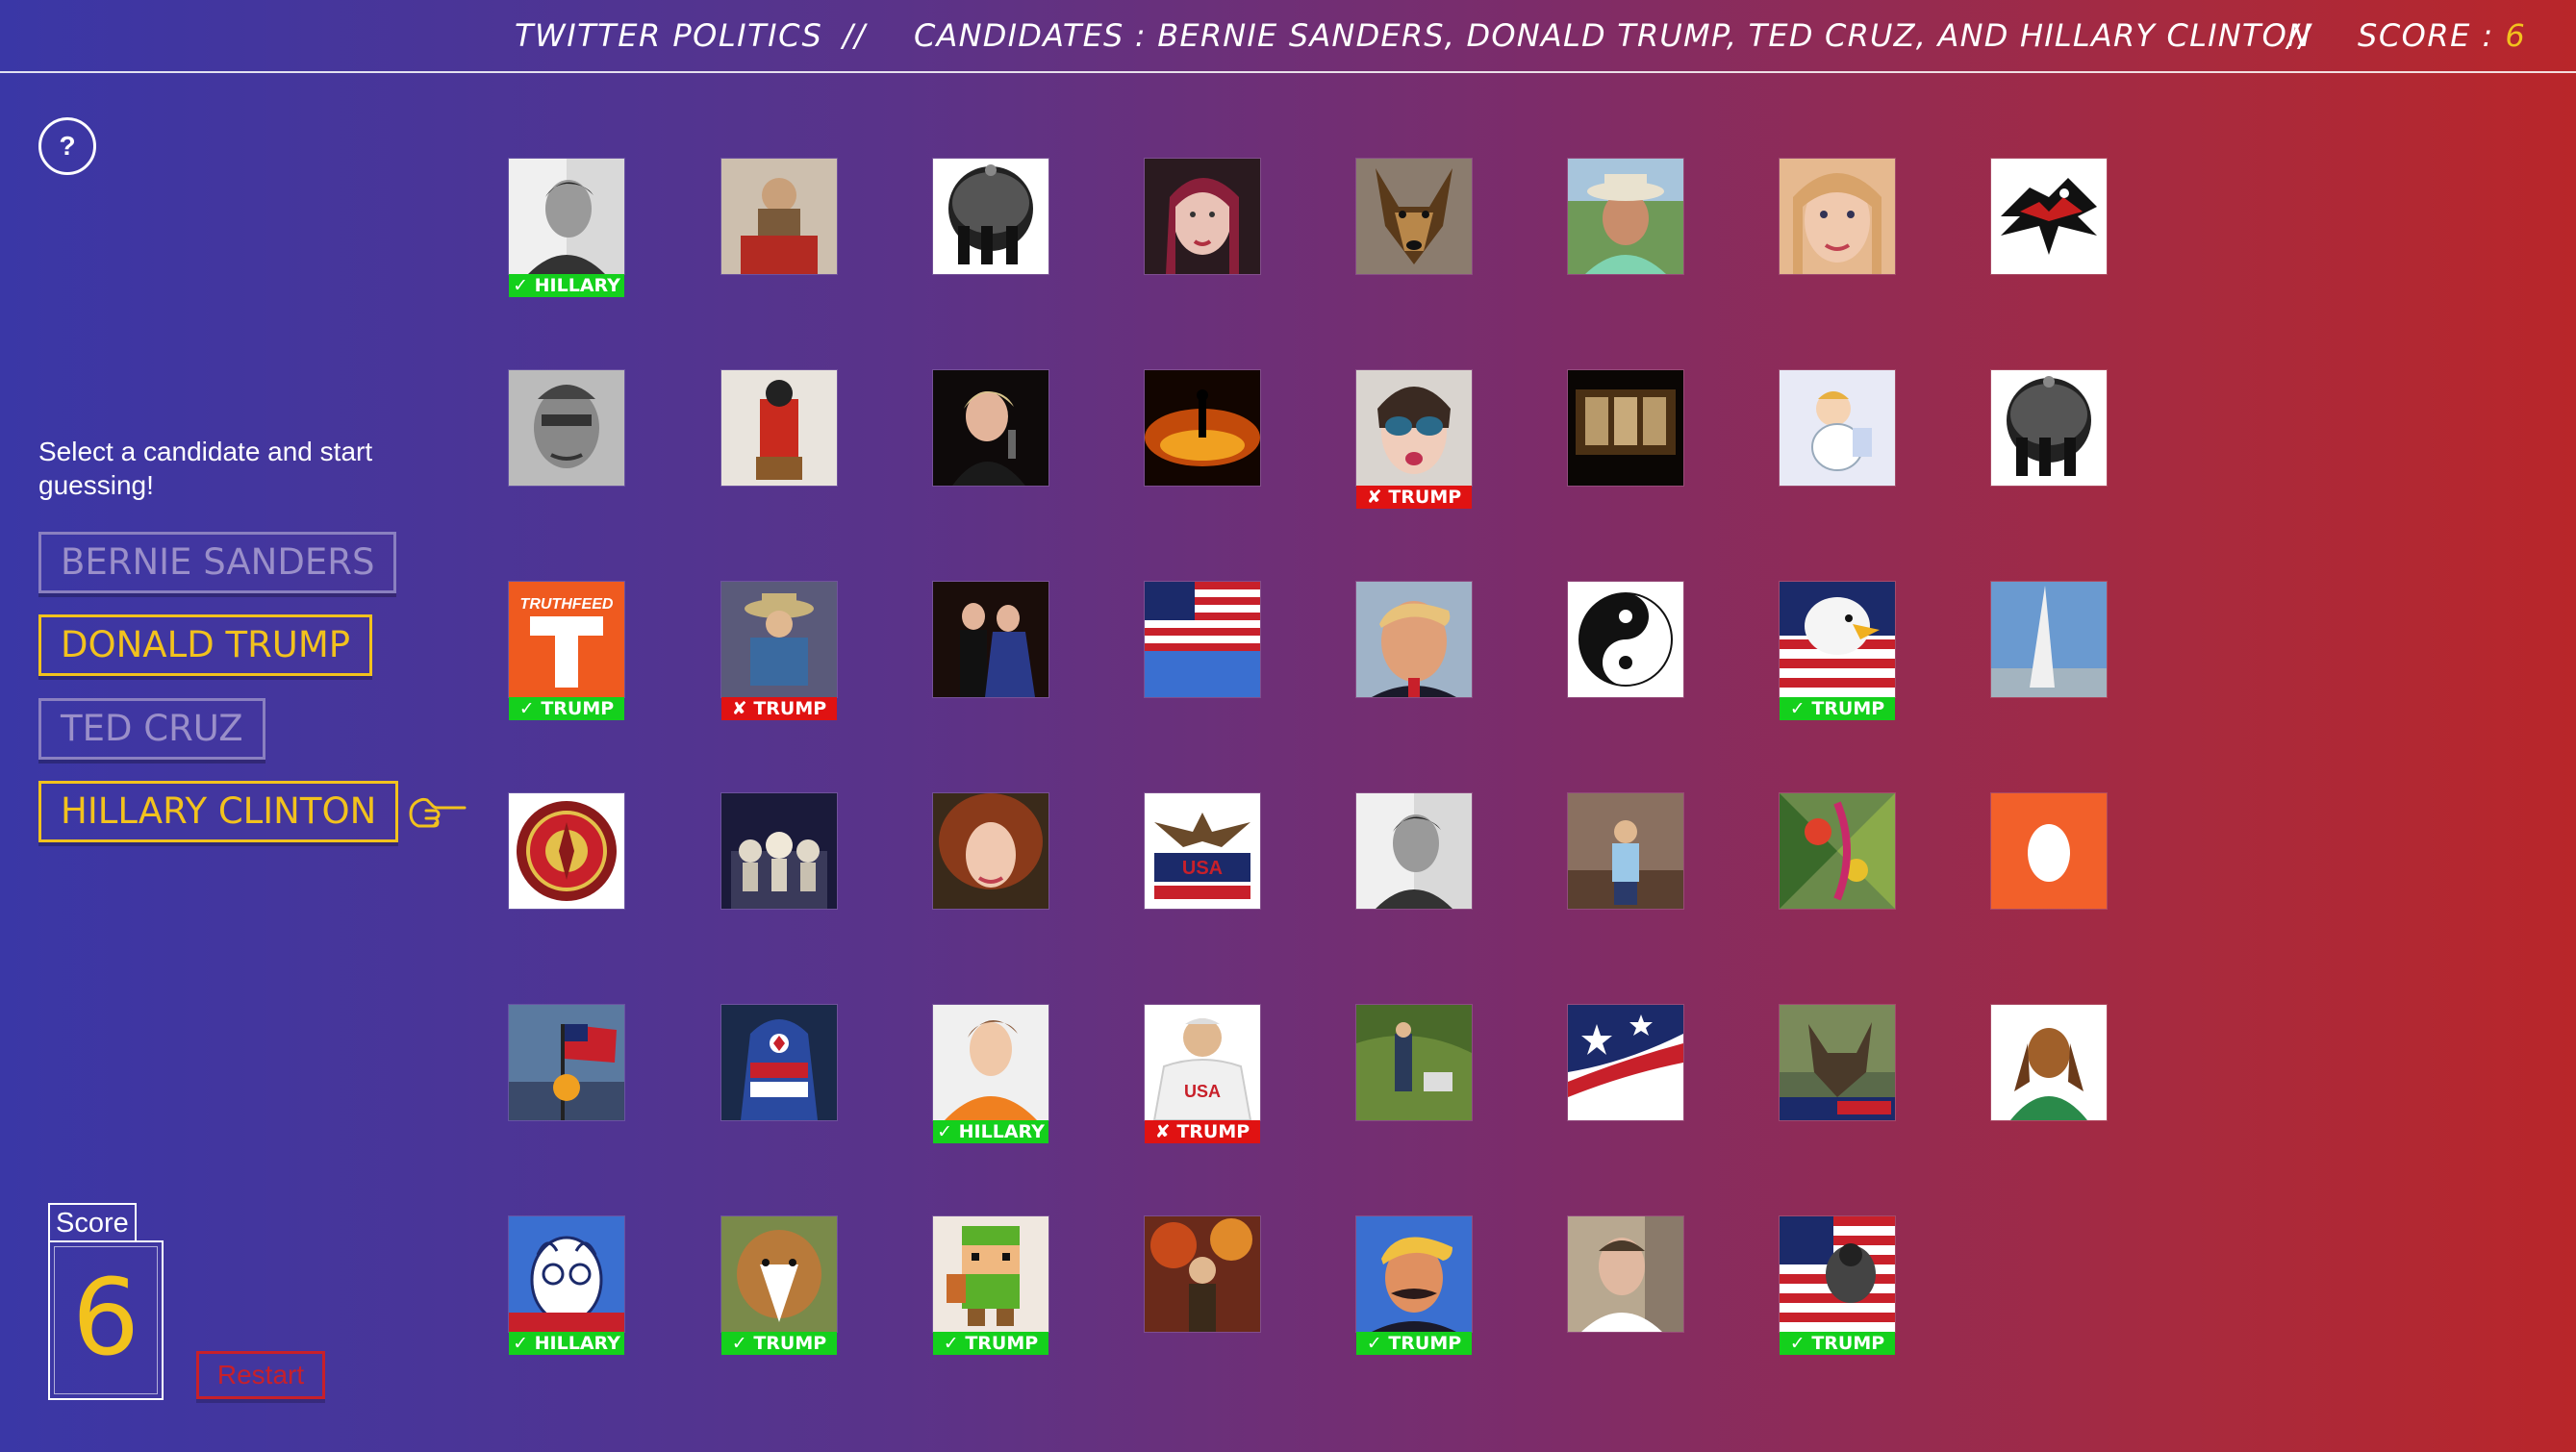 Image resolution: width=2576 pixels, height=1452 pixels. I want to click on donald-trump-button: DONALD TRUMP, so click(206, 645).